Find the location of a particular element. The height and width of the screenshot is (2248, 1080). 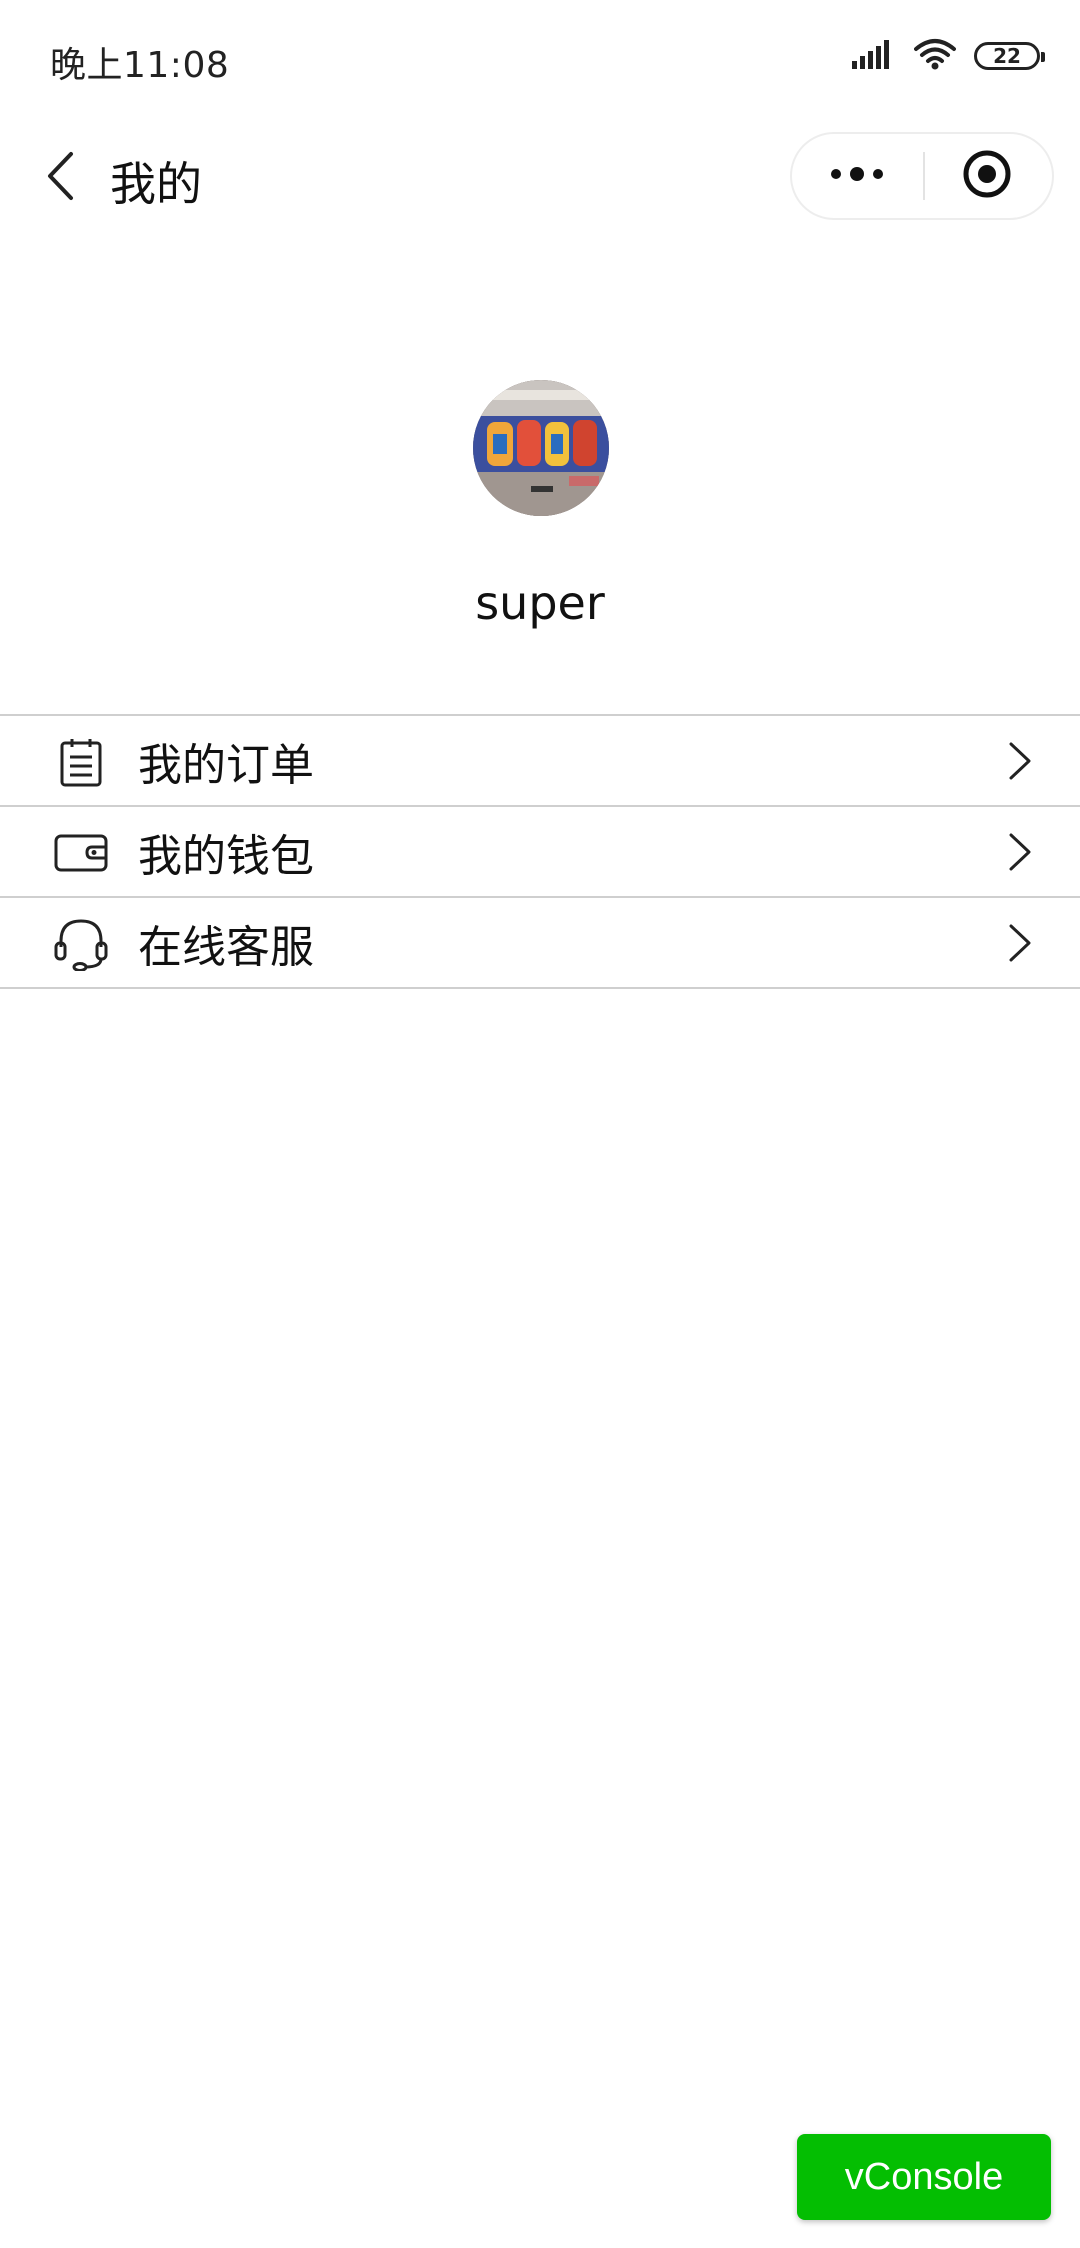

more-dots-icon is located at coordinates (857, 176).